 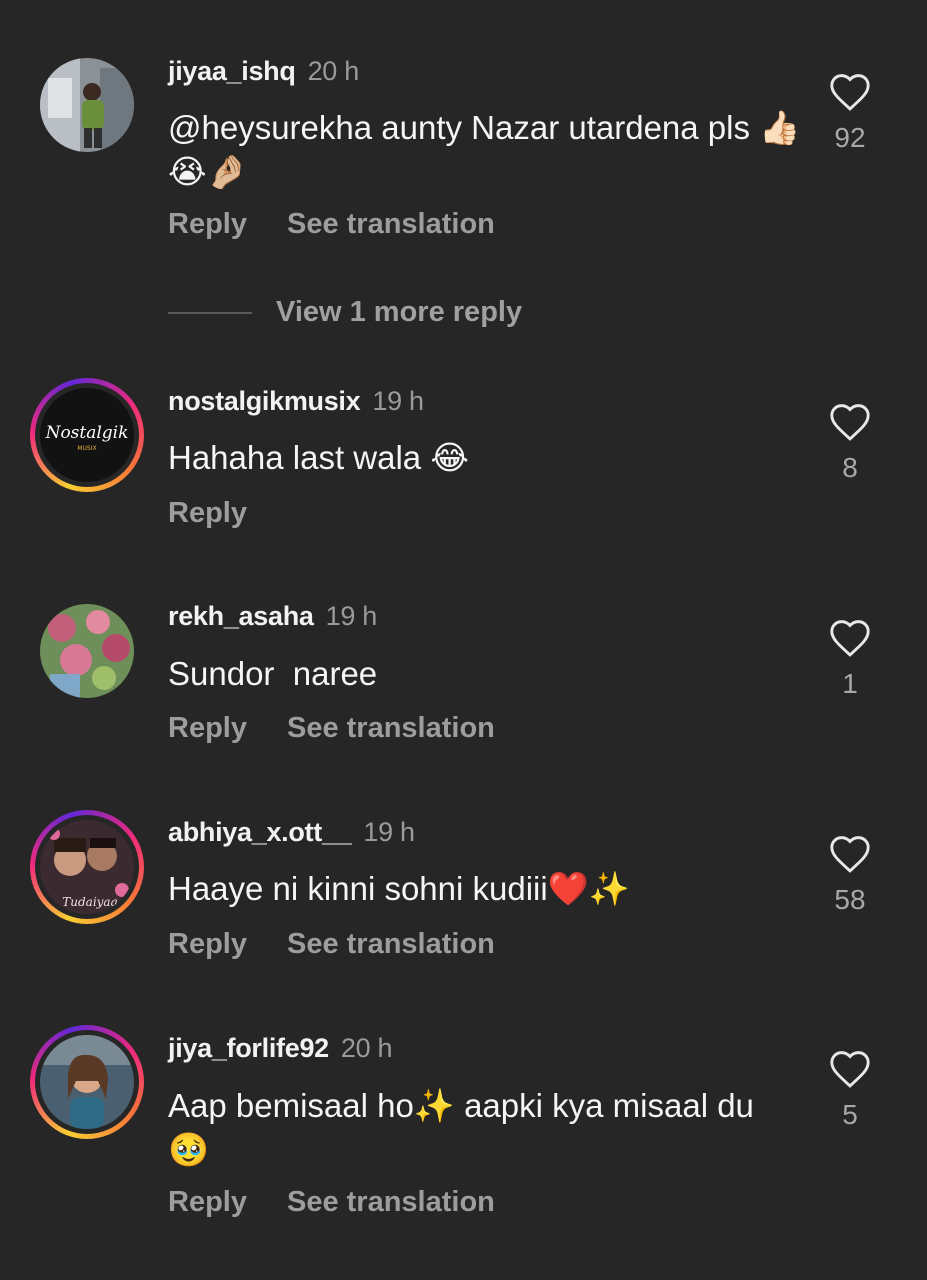 I want to click on like-count: 8, so click(x=850, y=467).